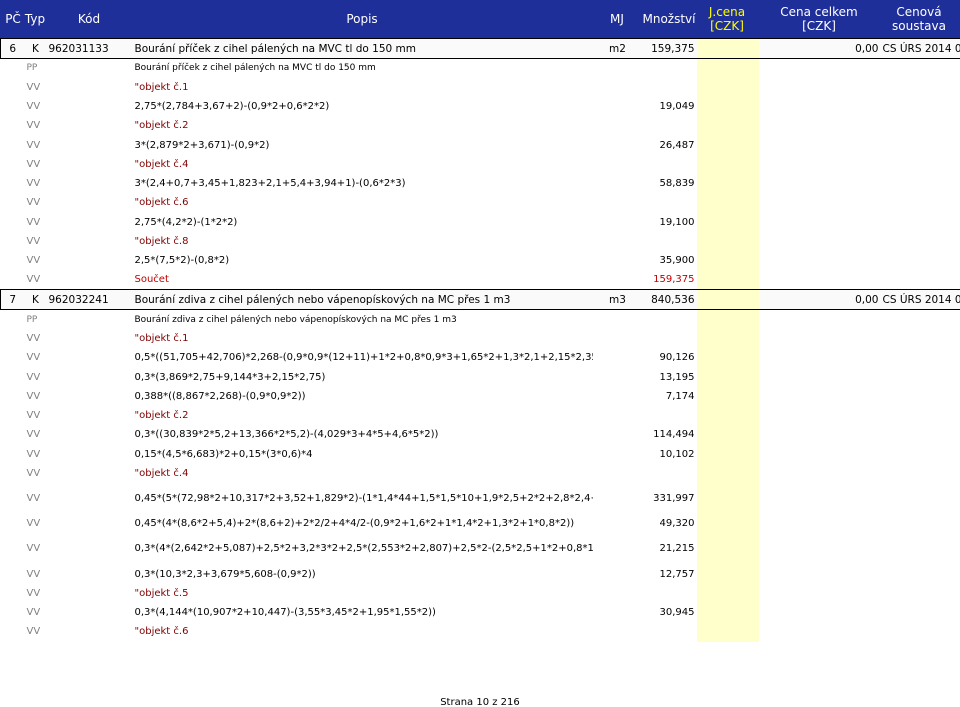 The image size is (960, 707). I want to click on header-soustava-label: Cenová, so click(919, 12).